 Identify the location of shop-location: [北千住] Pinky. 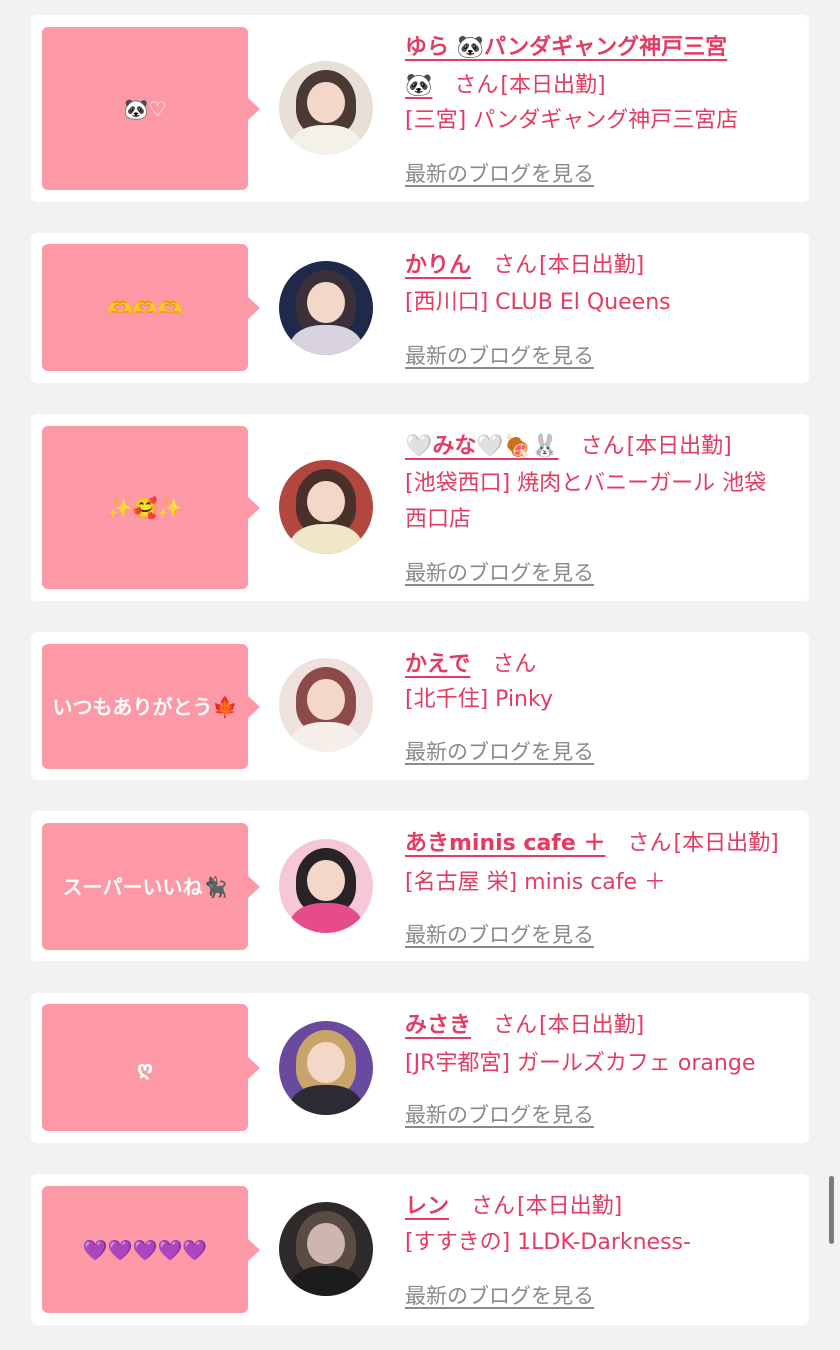
(479, 699).